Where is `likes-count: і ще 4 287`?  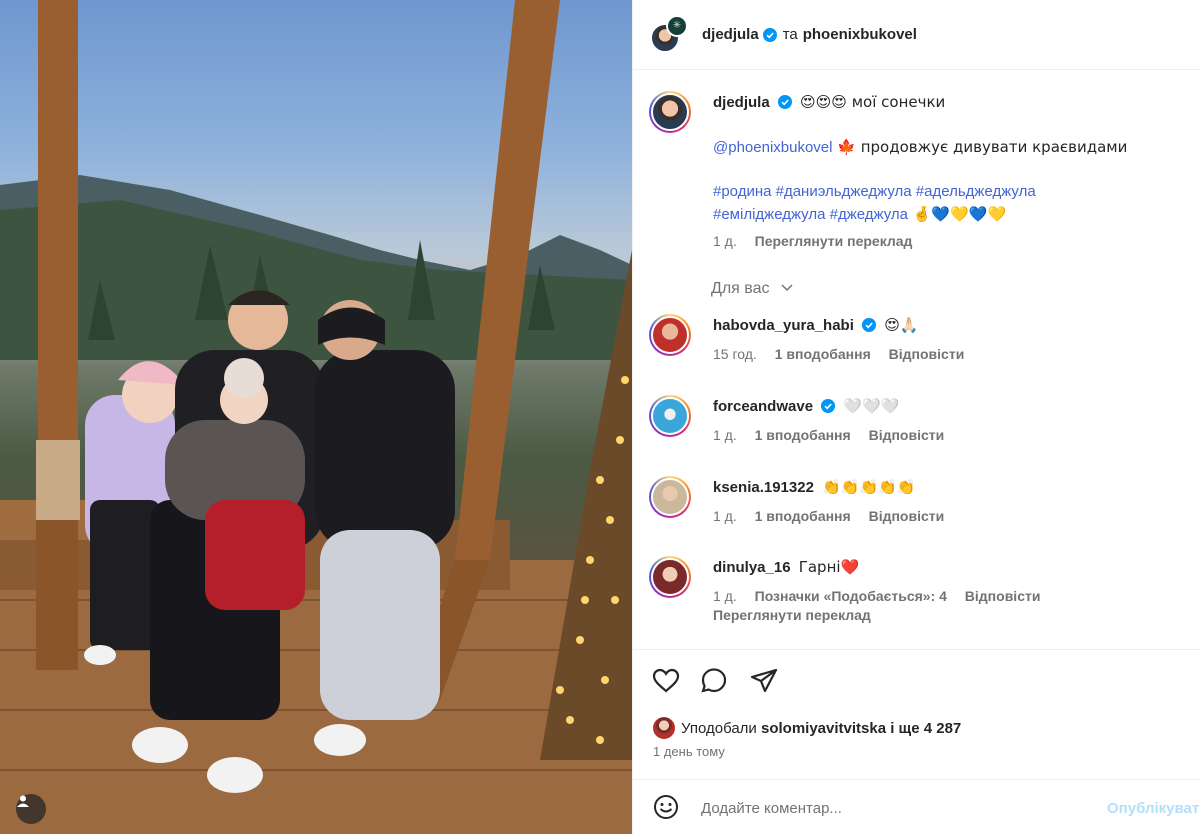 likes-count: і ще 4 287 is located at coordinates (925, 728).